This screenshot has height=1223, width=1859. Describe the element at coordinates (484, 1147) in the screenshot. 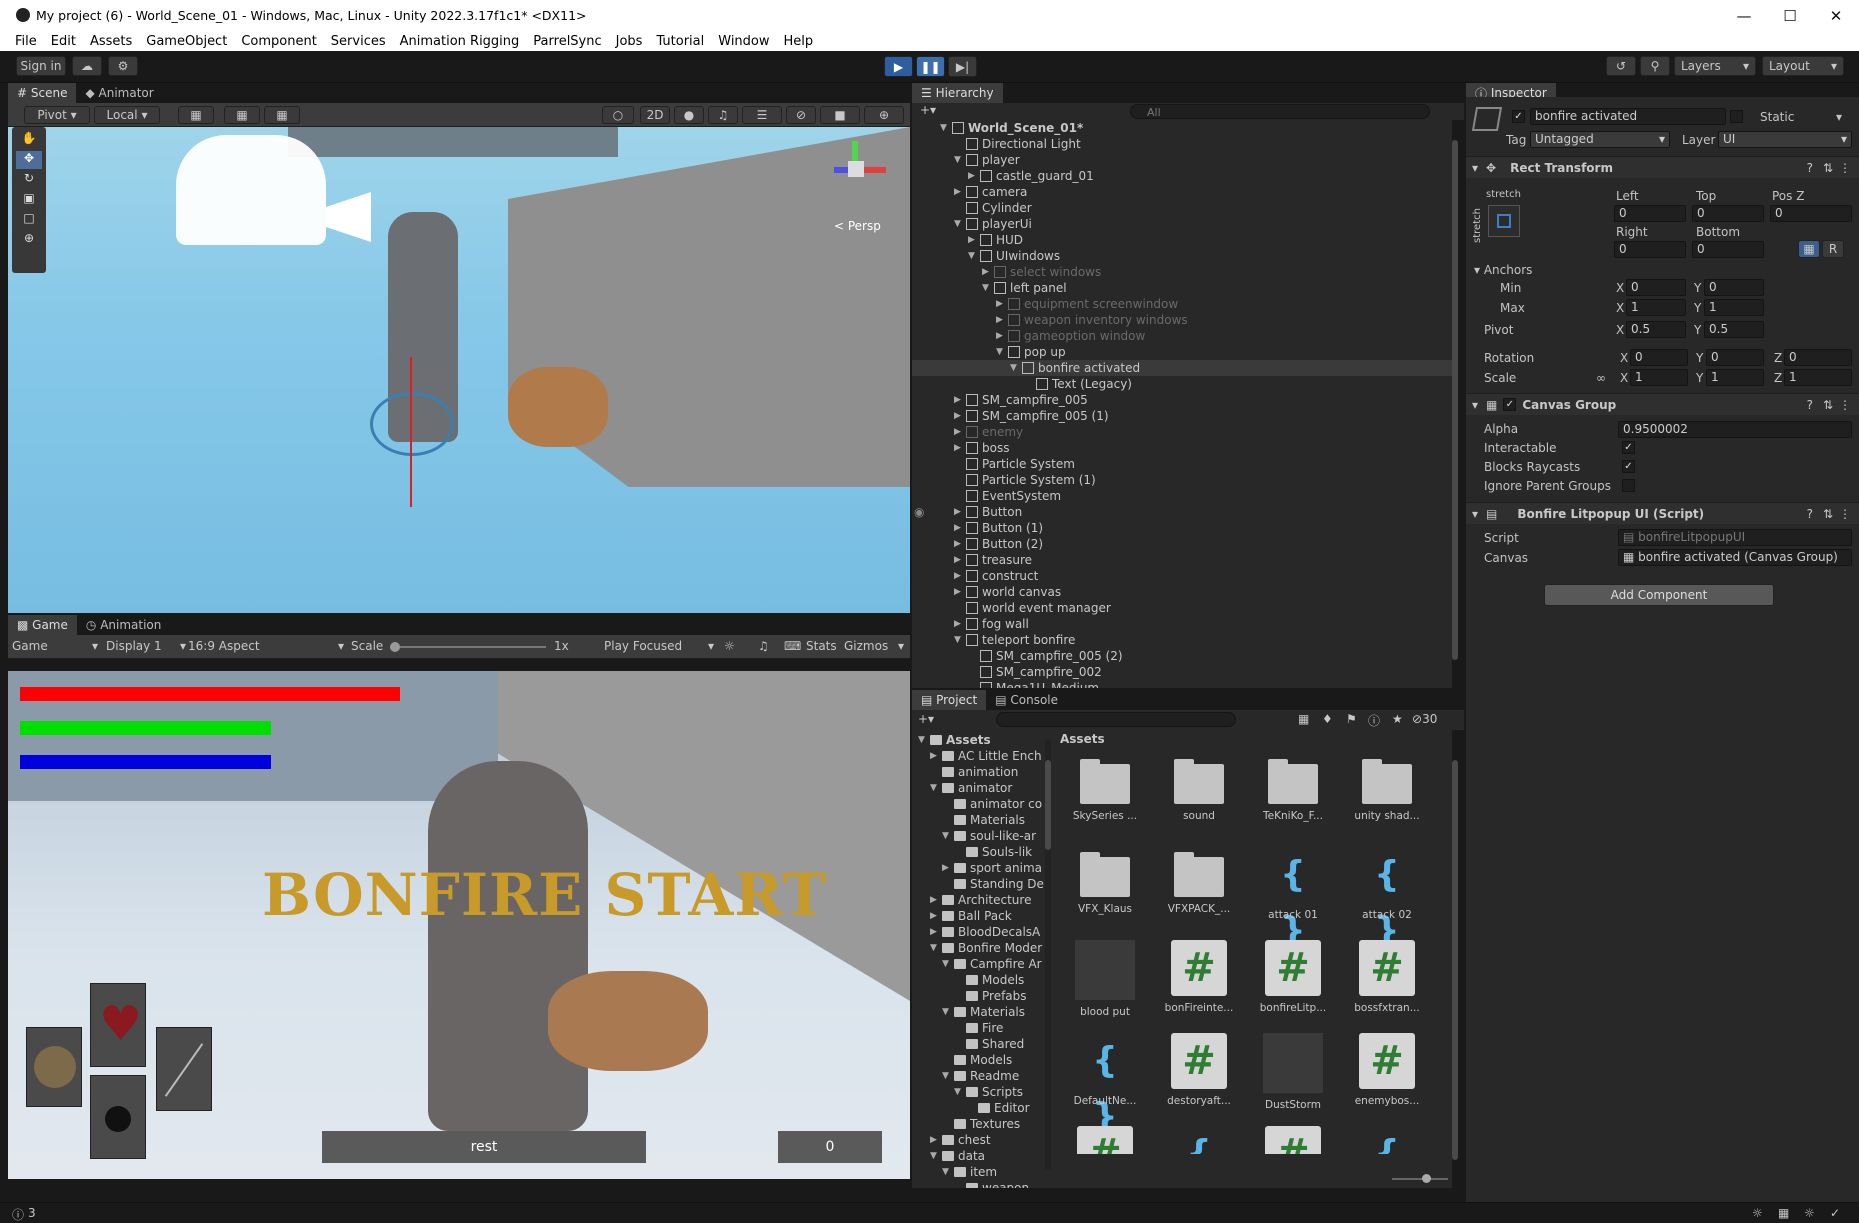

I see `rest-button: rest` at that location.